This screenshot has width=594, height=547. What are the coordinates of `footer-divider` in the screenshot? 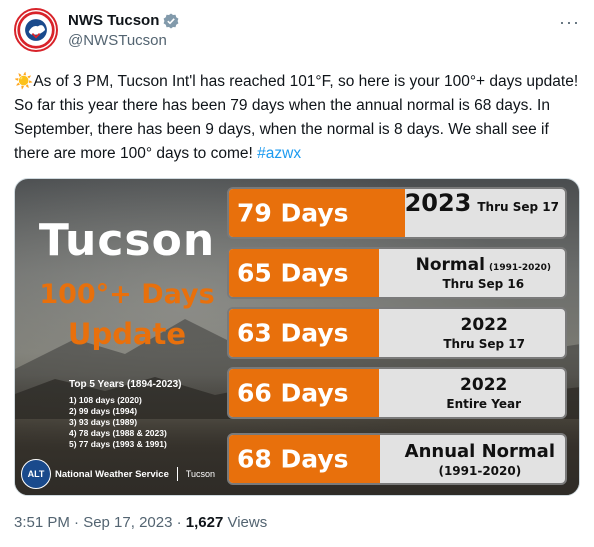 It's located at (177, 474).